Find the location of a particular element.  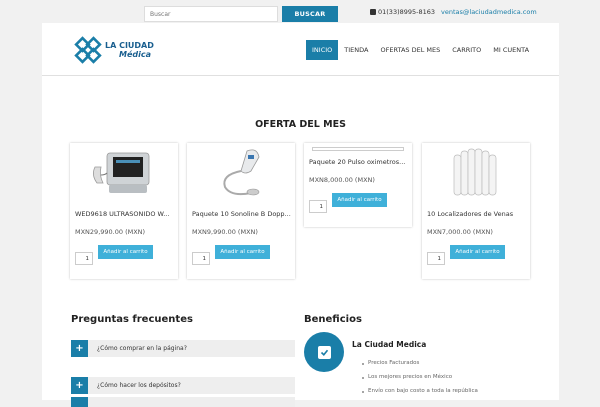

faq-question: ¿Cómo hacer los depósitos? is located at coordinates (139, 385).